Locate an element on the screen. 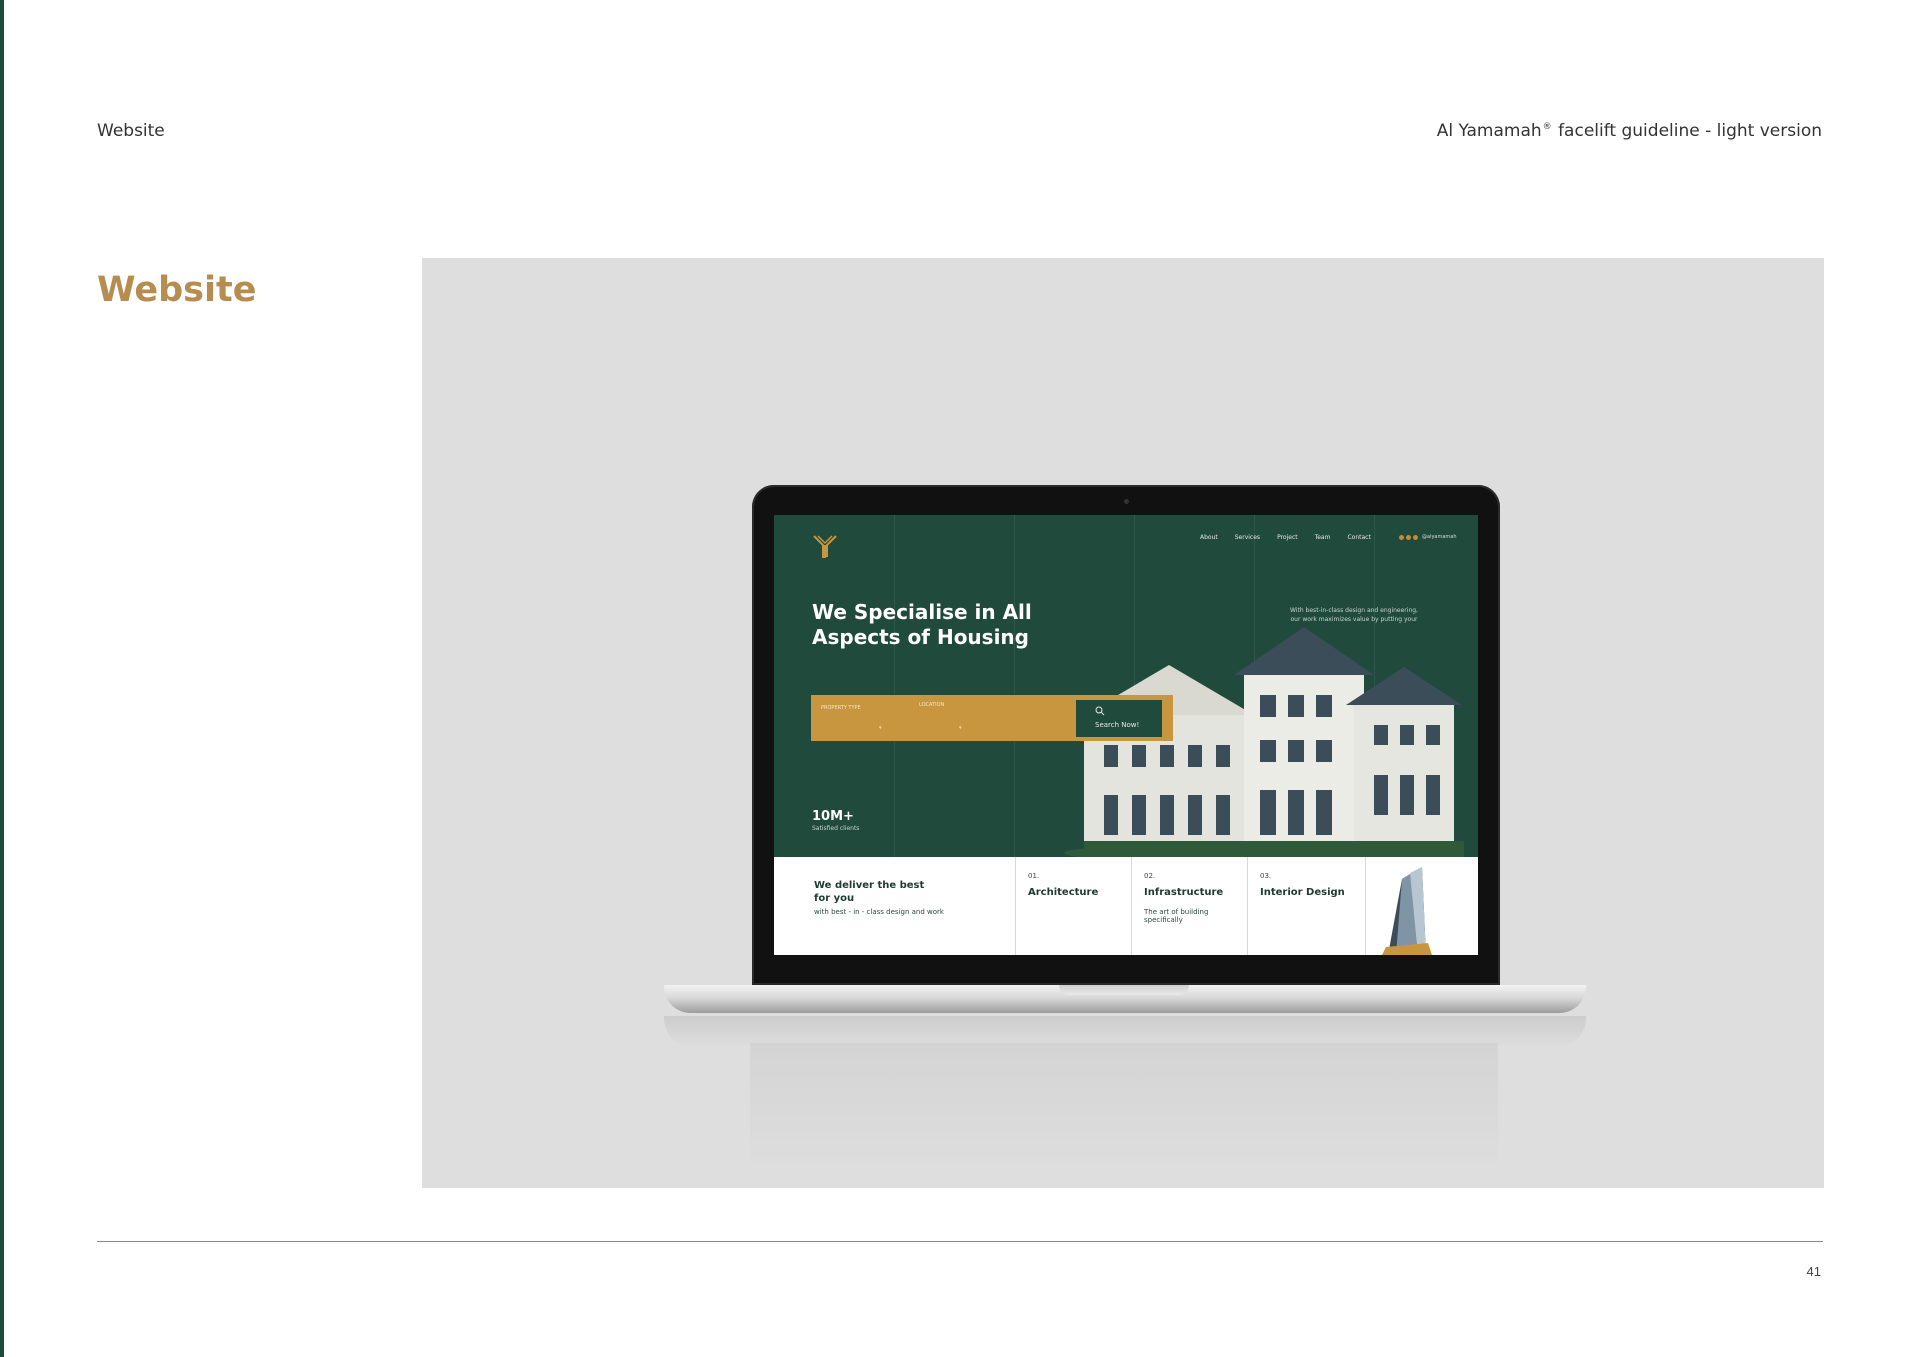 The height and width of the screenshot is (1357, 1920). search-now-button: Search Now! is located at coordinates (1119, 718).